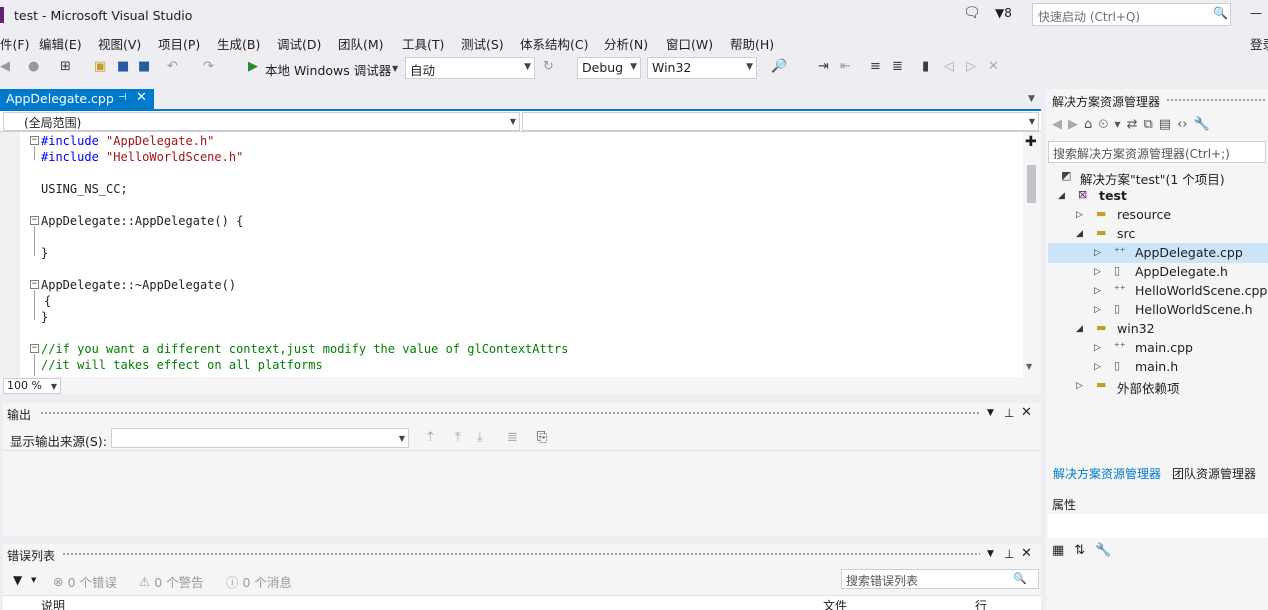  What do you see at coordinates (522, 493) in the screenshot?
I see `output-text-area` at bounding box center [522, 493].